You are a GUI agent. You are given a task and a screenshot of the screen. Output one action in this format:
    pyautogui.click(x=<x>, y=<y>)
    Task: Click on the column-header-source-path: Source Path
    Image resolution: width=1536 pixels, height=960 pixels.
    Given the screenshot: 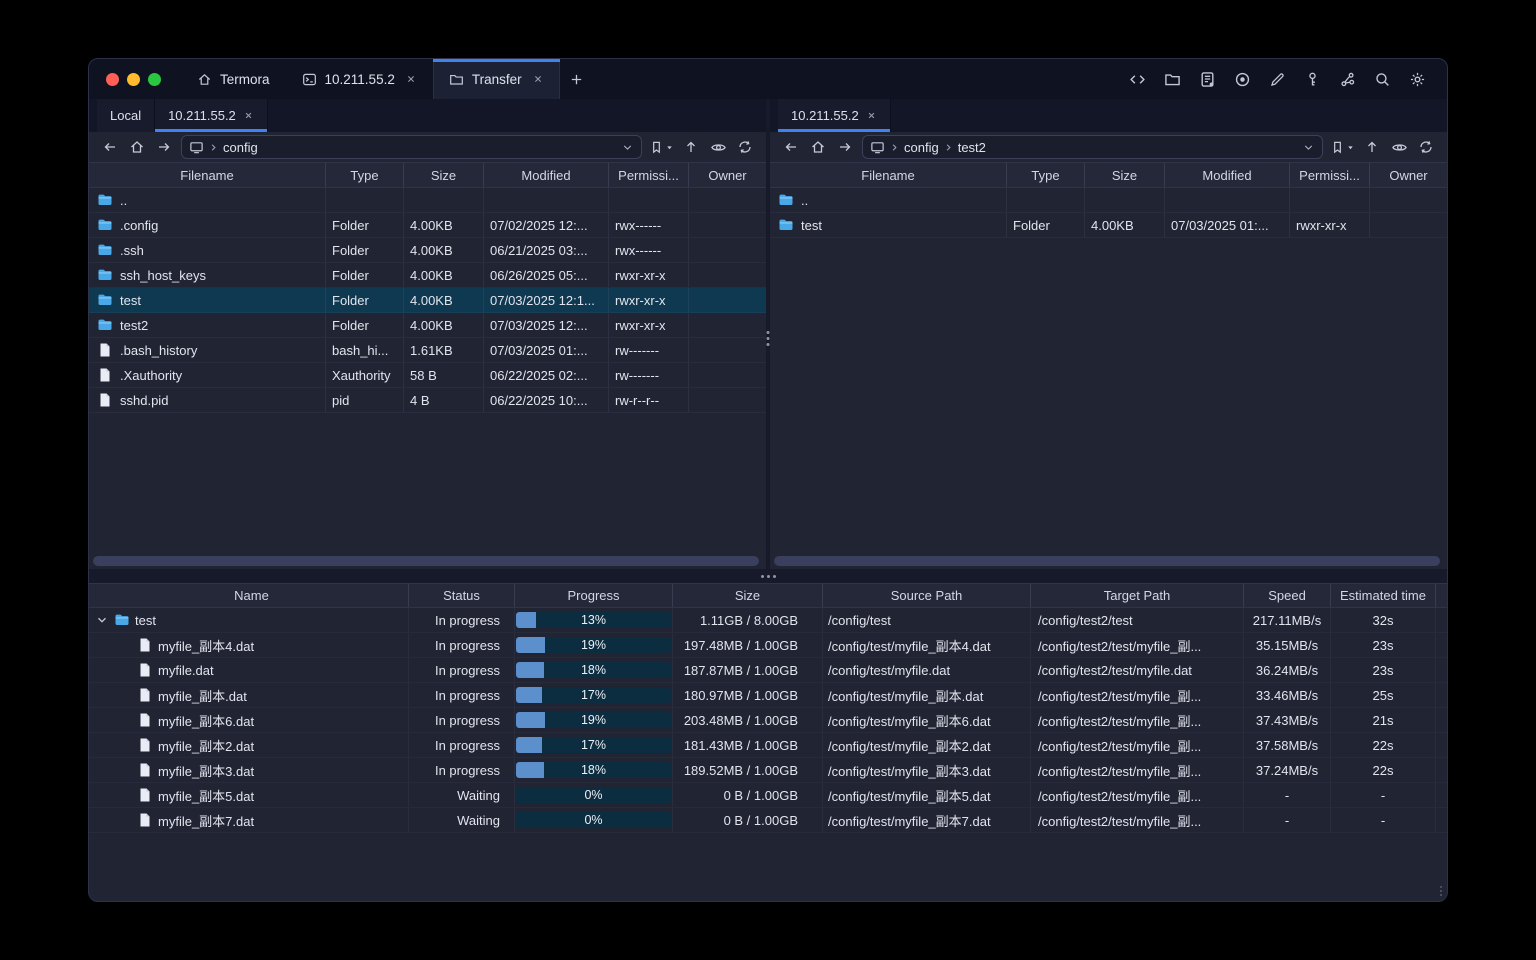 What is the action you would take?
    pyautogui.click(x=927, y=595)
    